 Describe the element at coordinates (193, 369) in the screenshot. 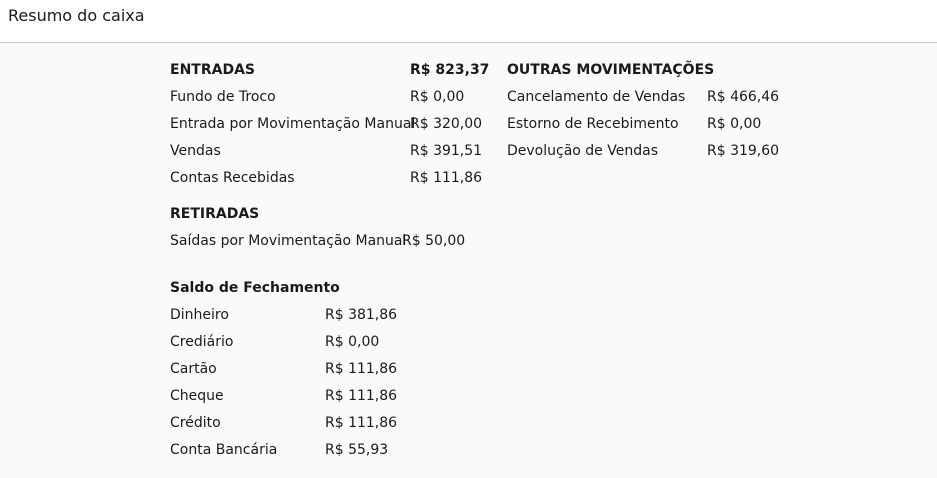

I see `saldo-item-label: Cartão` at that location.